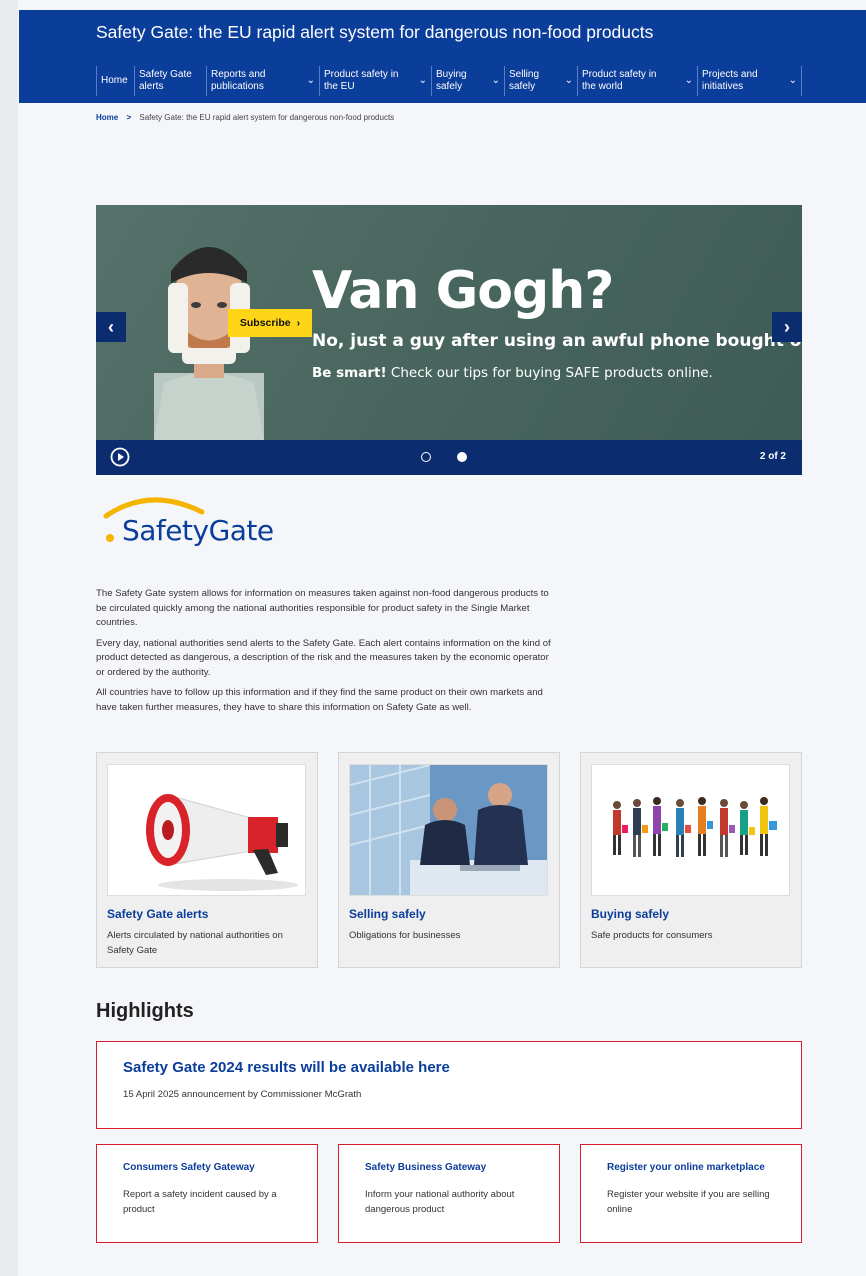 The height and width of the screenshot is (1276, 866). Describe the element at coordinates (145, 1011) in the screenshot. I see `highlights-heading: Highlights` at that location.